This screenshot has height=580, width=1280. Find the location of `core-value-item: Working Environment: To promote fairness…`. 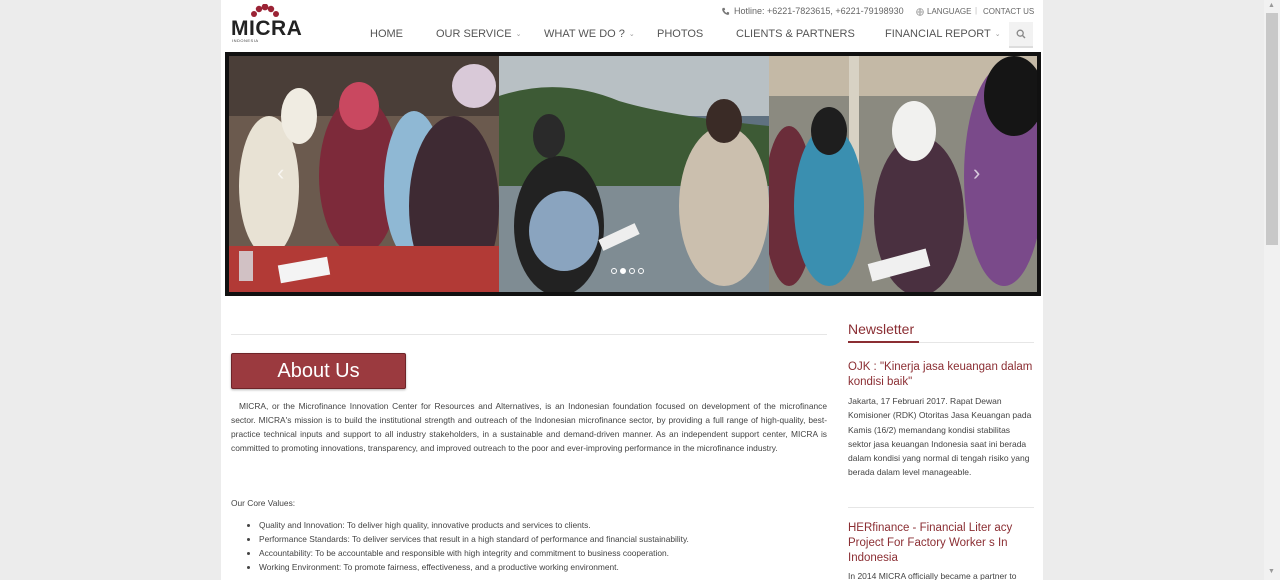

core-value-item: Working Environment: To promote fairness… is located at coordinates (474, 567).